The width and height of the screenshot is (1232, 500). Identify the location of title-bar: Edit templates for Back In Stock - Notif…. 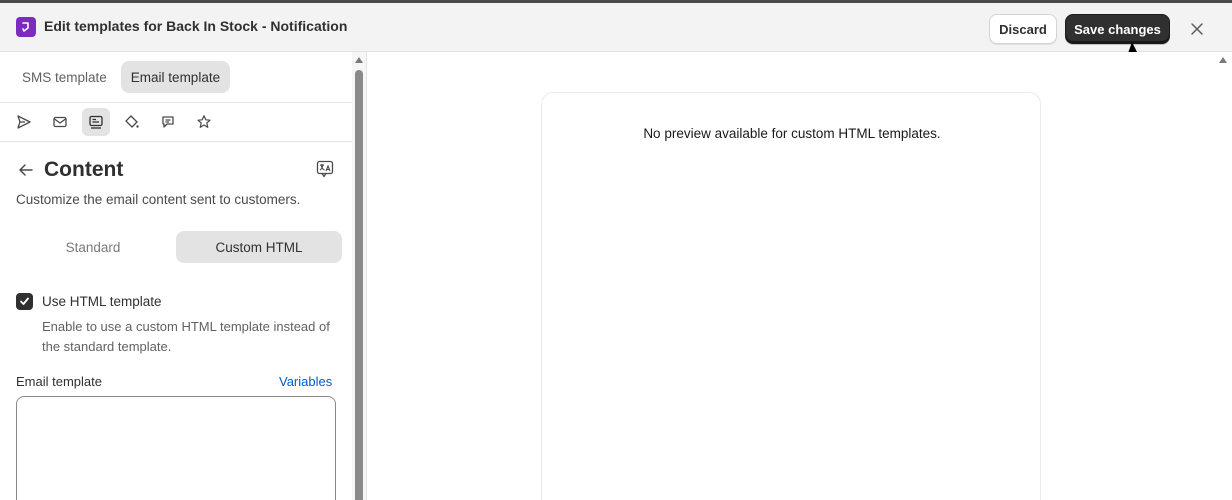
(616, 26).